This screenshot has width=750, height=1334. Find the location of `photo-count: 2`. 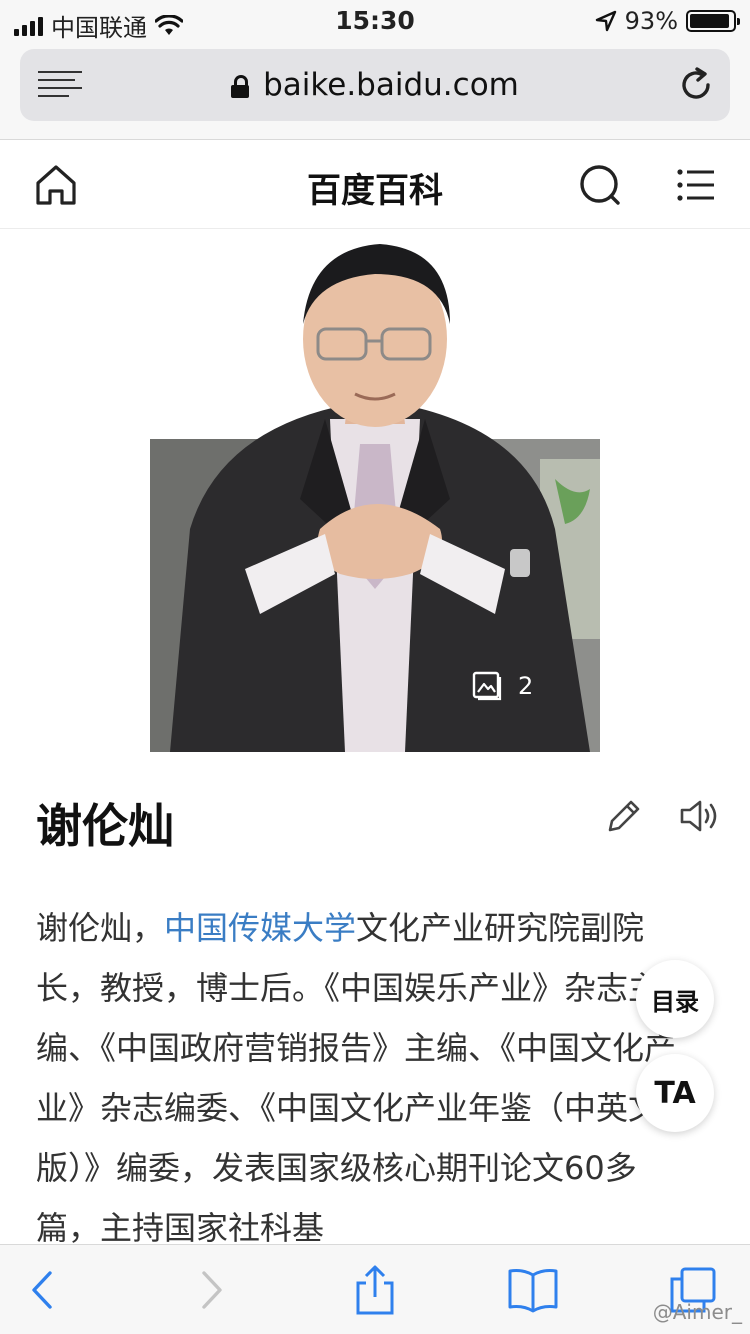

photo-count: 2 is located at coordinates (526, 686).